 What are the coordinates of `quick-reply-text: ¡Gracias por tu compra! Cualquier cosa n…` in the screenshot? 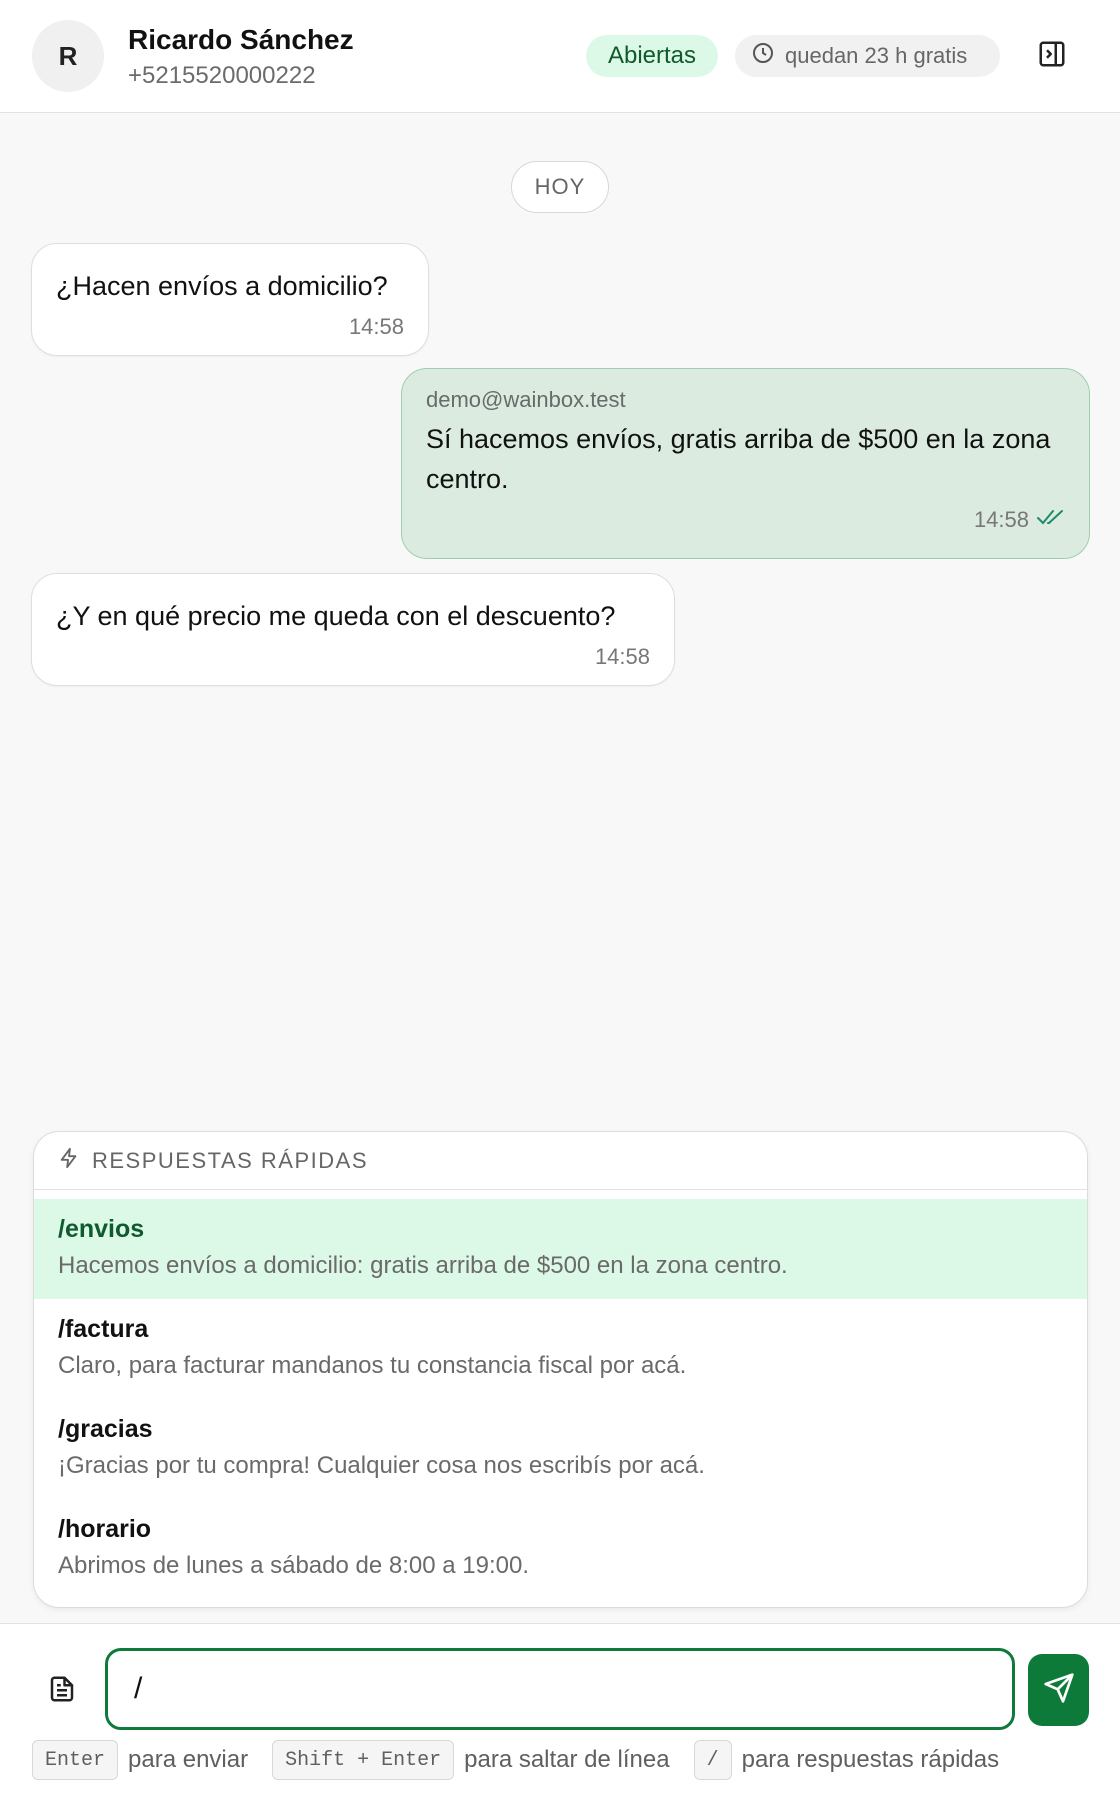 It's located at (381, 1465).